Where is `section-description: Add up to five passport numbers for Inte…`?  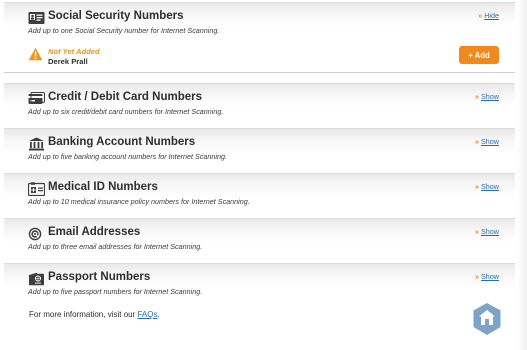 section-description: Add up to five passport numbers for Inte… is located at coordinates (115, 291).